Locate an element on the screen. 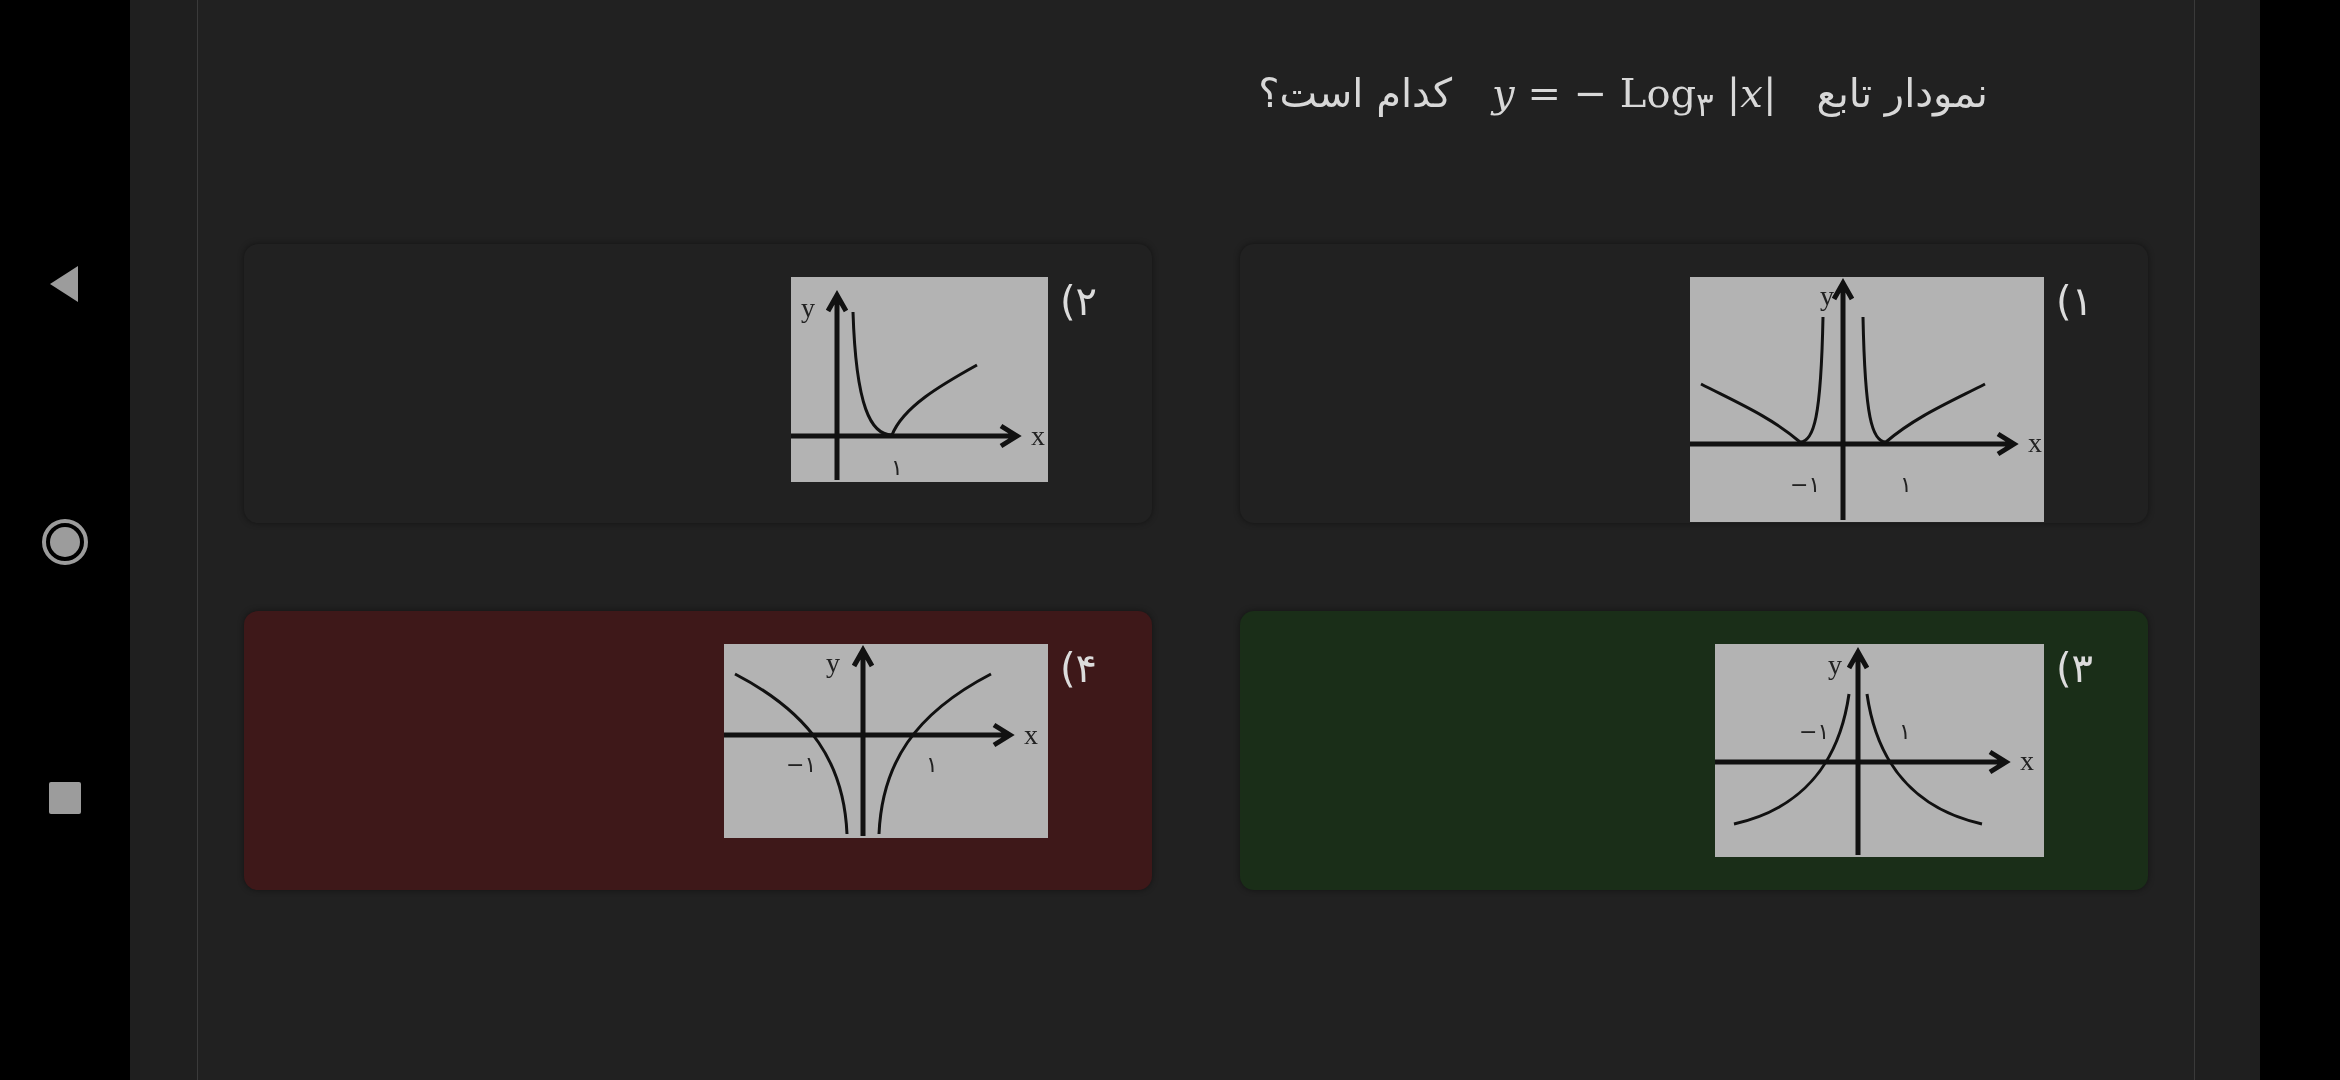 Image resolution: width=2340 pixels, height=1080 pixels. option-number: ۲) is located at coordinates (1078, 301).